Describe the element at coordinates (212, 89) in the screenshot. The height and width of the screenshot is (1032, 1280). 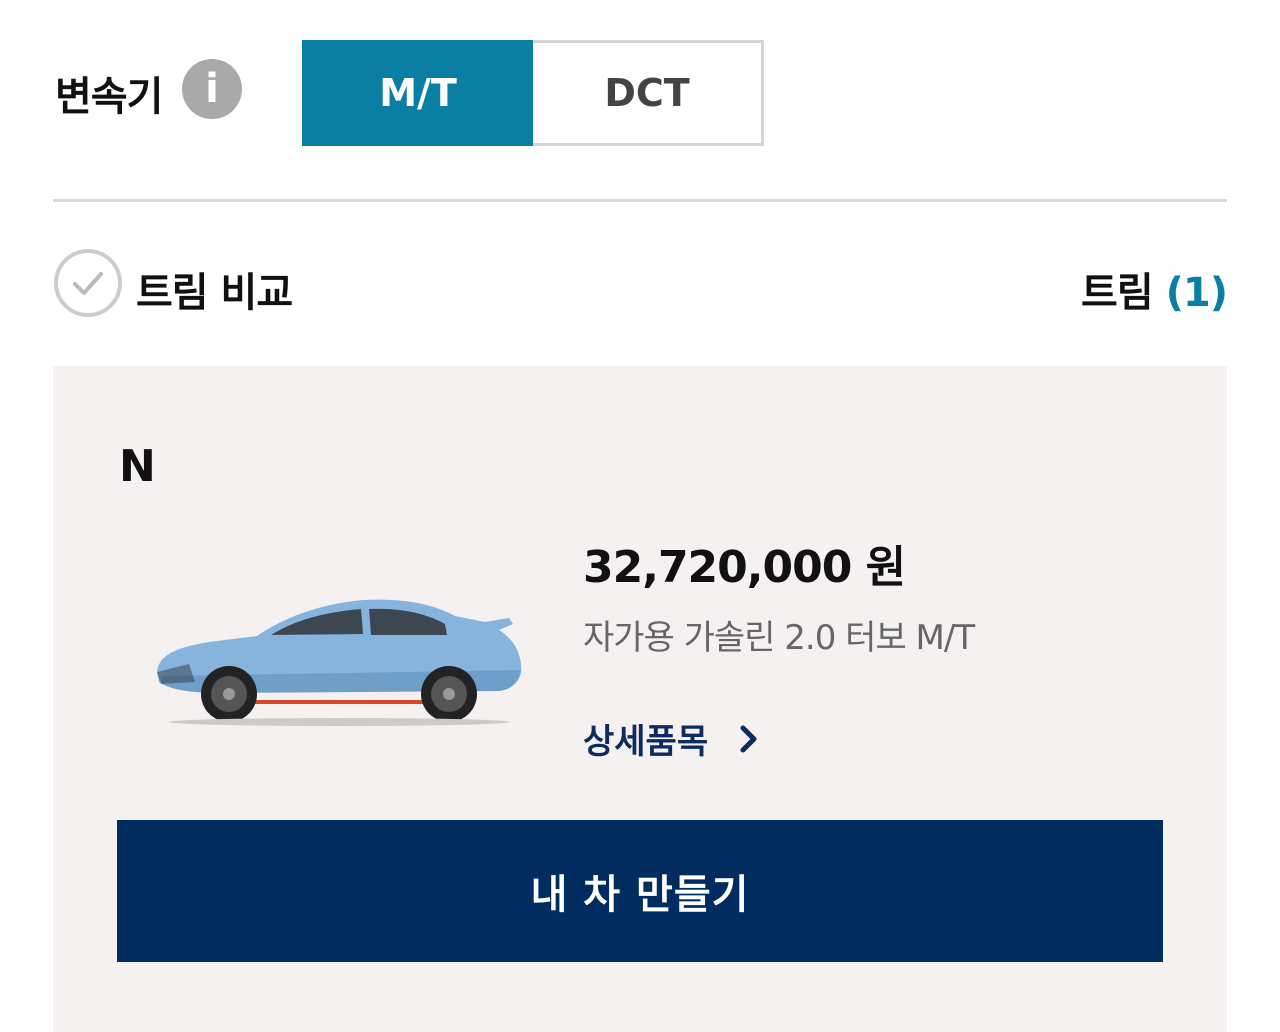
I see `info-icon: i` at that location.